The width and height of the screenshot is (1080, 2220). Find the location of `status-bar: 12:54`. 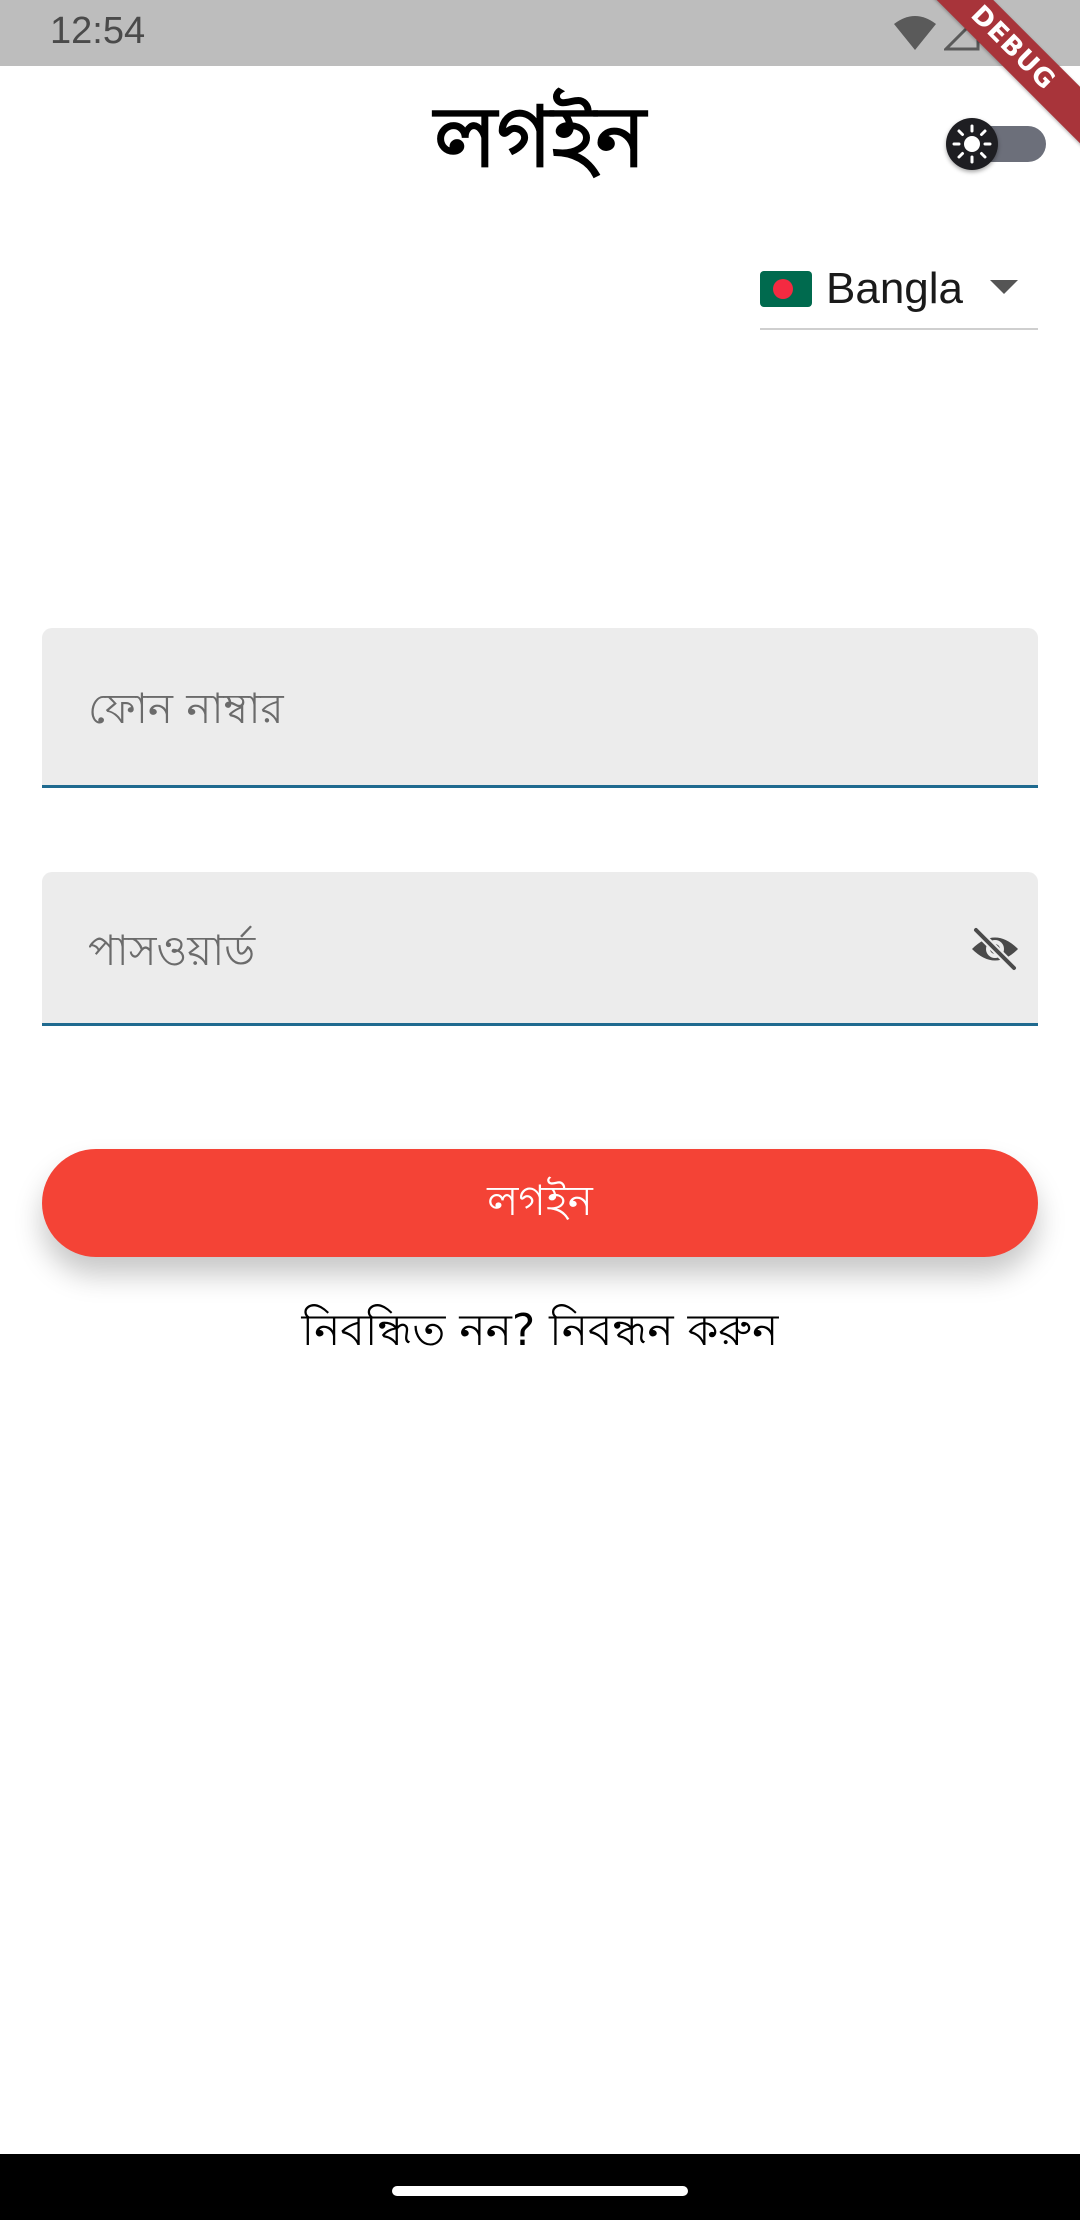

status-bar: 12:54 is located at coordinates (540, 33).